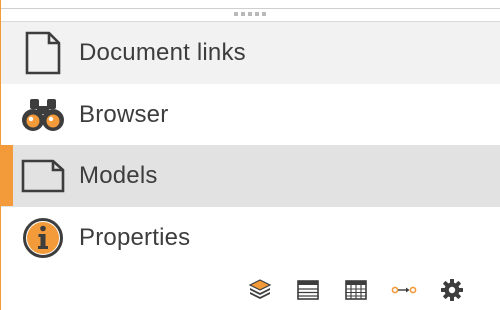 This screenshot has width=500, height=310. Describe the element at coordinates (135, 237) in the screenshot. I see `nav-item-label: Properties` at that location.